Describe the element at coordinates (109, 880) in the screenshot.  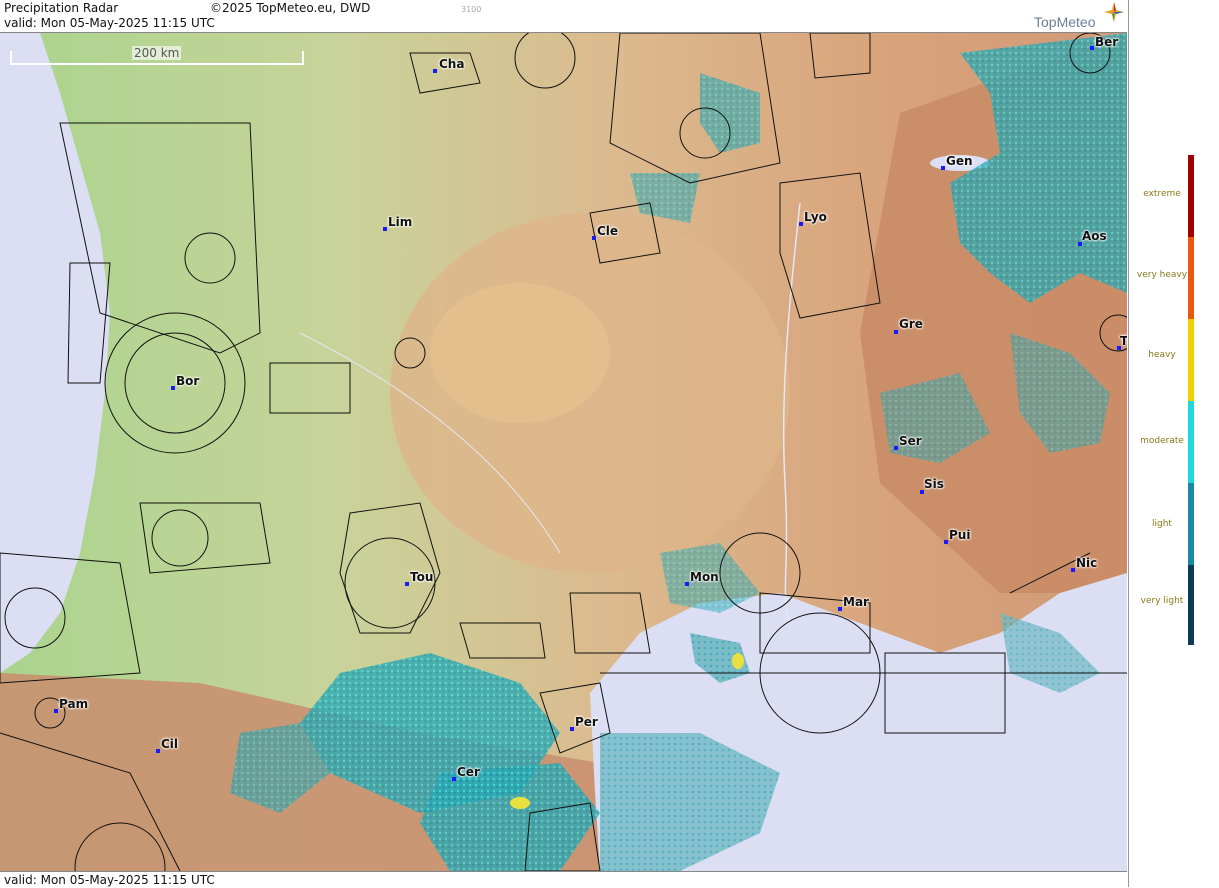
I see `footer-valid-time: valid: Mon 05-May-2025 11:15 UTC` at that location.